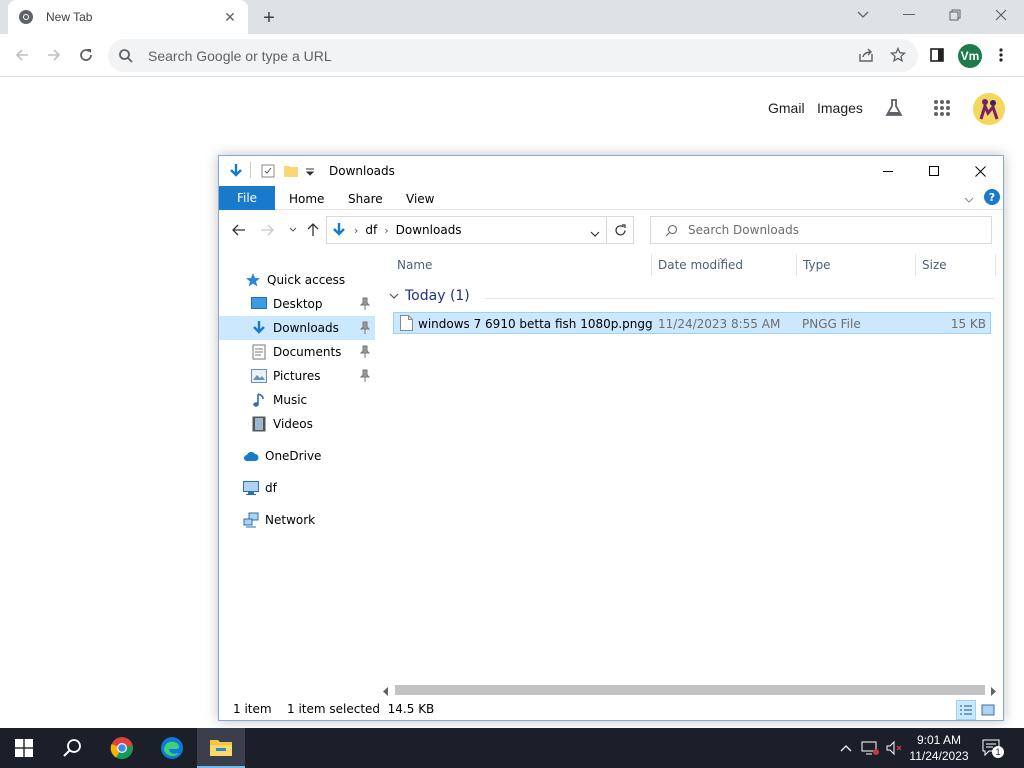  I want to click on windows-taskbar: 9:01 AM 11/24/2023 1, so click(512, 748).